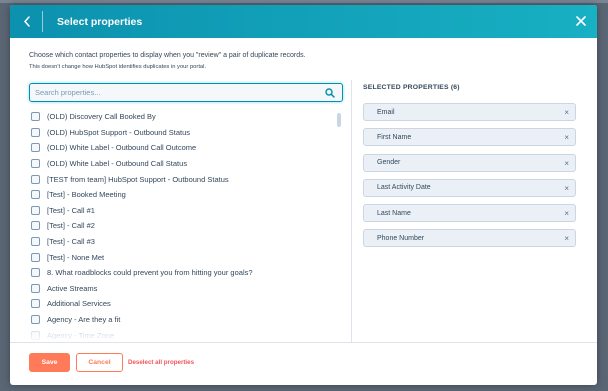 This screenshot has height=391, width=608. I want to click on property-label: [Test] - Call #2, so click(71, 226).